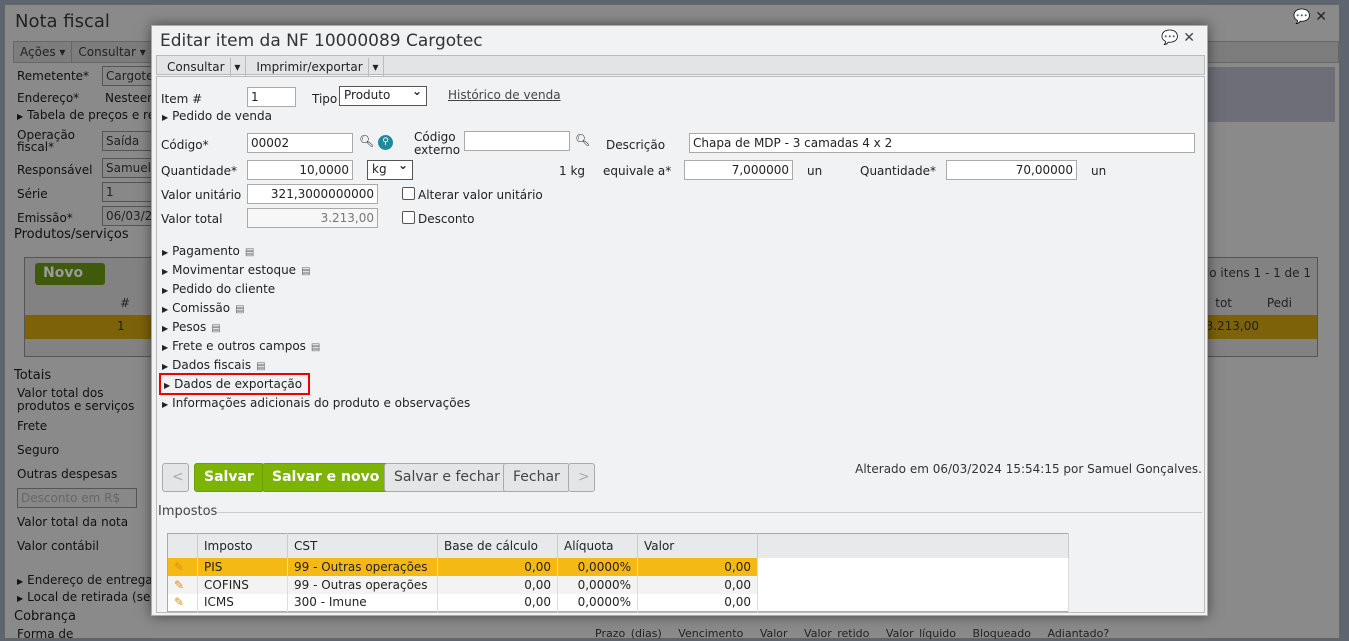 The width and height of the screenshot is (1349, 641). Describe the element at coordinates (271, 97) in the screenshot. I see `item-field: 1` at that location.